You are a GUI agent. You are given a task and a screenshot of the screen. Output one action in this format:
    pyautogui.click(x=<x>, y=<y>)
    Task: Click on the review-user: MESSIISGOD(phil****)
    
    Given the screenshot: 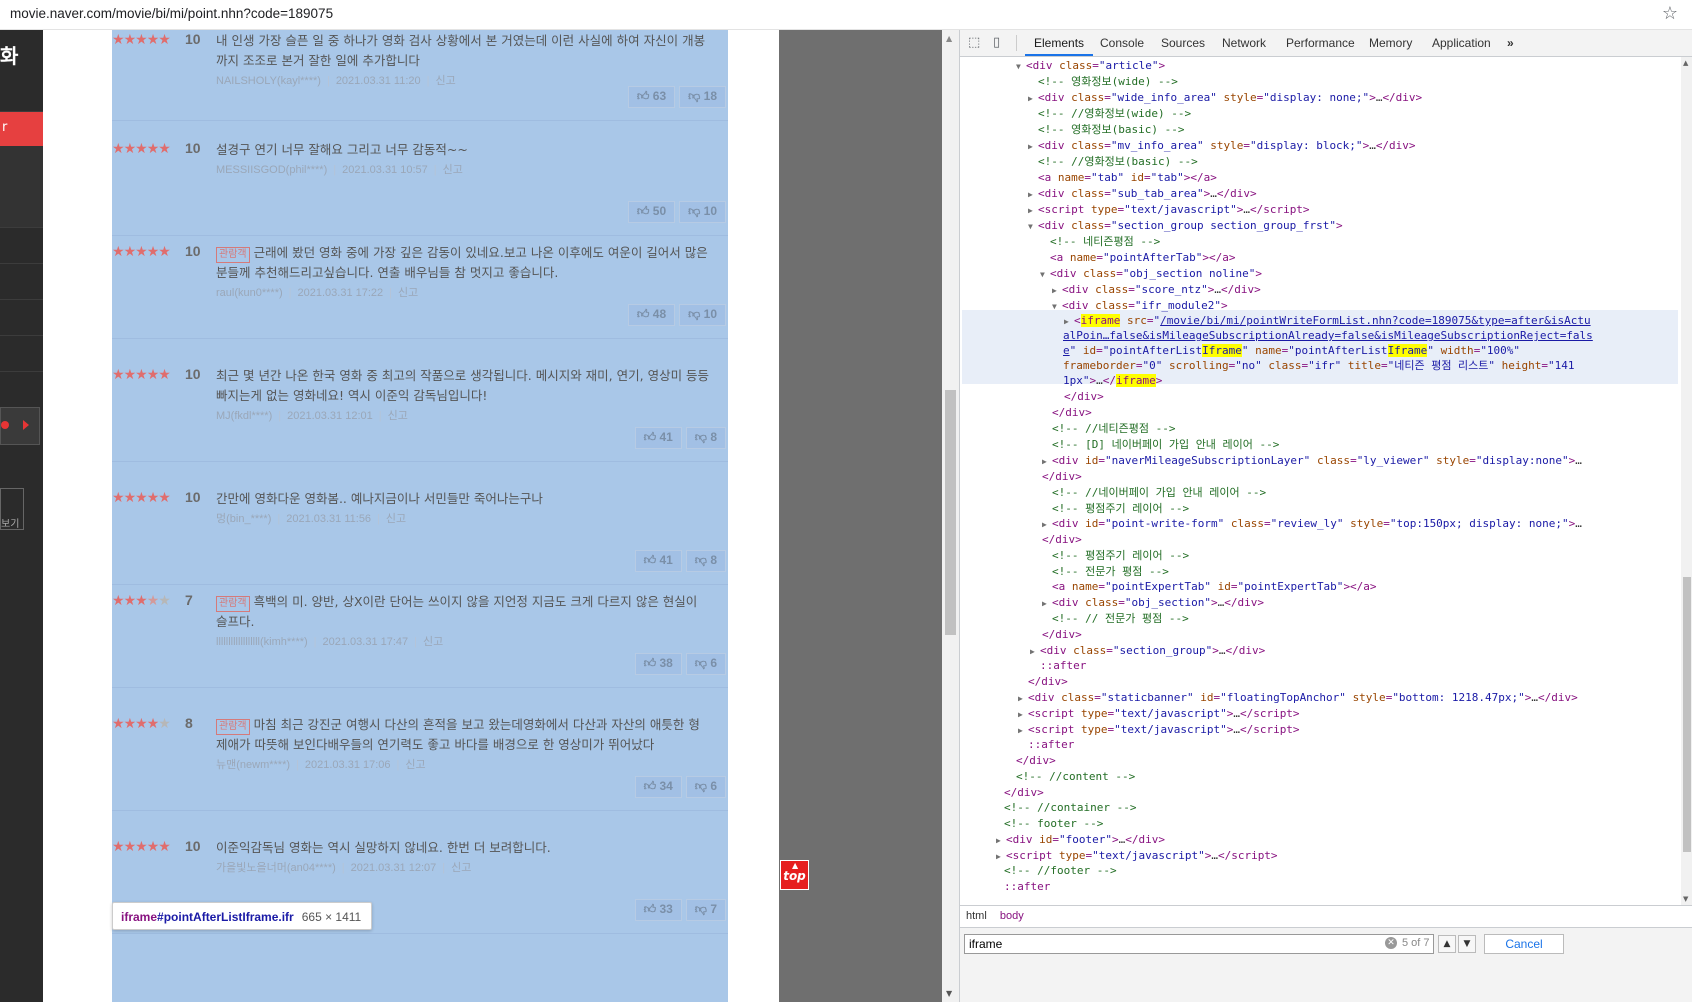 What is the action you would take?
    pyautogui.click(x=271, y=170)
    